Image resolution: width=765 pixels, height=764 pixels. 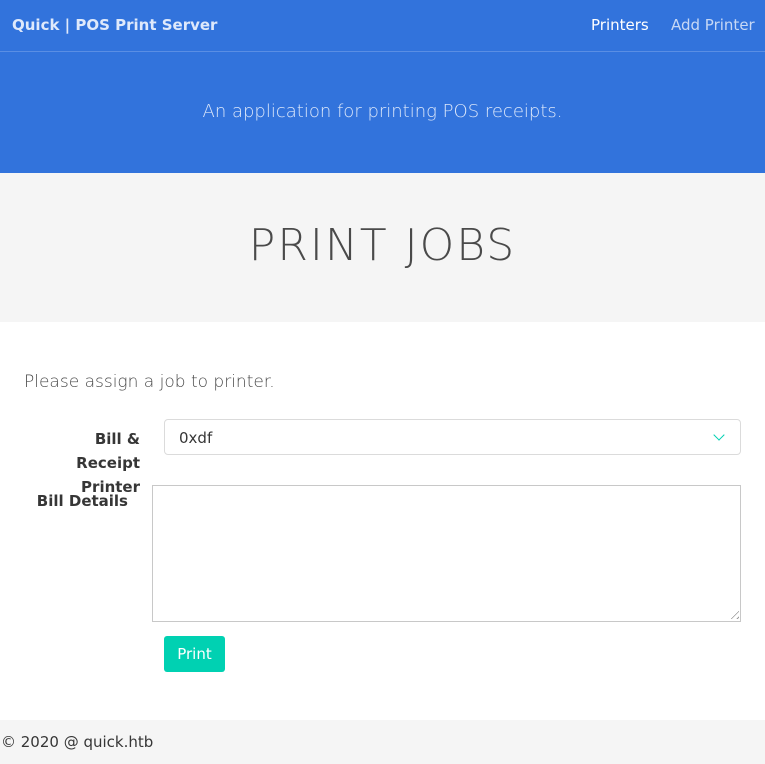 What do you see at coordinates (196, 438) in the screenshot?
I see `printer-select-value: 0xdf` at bounding box center [196, 438].